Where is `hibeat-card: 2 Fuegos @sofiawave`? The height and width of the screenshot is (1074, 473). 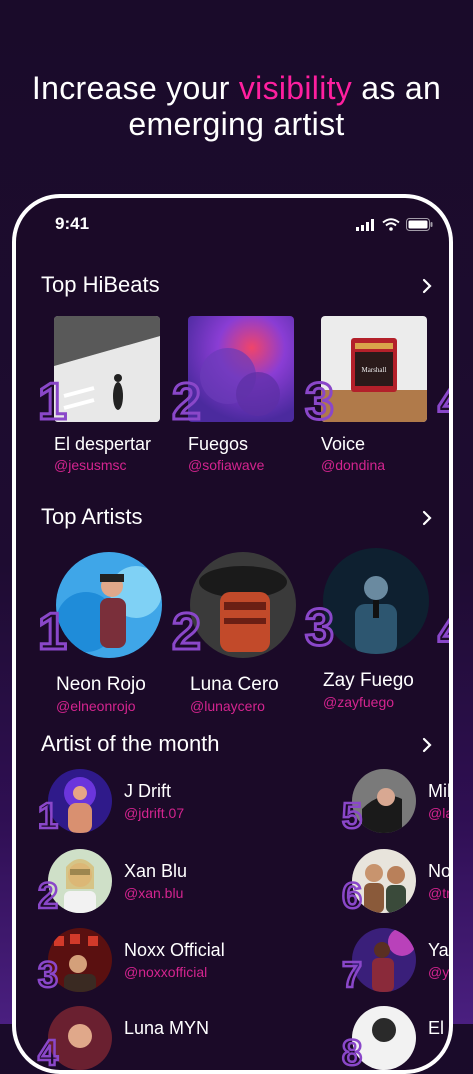 hibeat-card: 2 Fuegos @sofiawave is located at coordinates (232, 394).